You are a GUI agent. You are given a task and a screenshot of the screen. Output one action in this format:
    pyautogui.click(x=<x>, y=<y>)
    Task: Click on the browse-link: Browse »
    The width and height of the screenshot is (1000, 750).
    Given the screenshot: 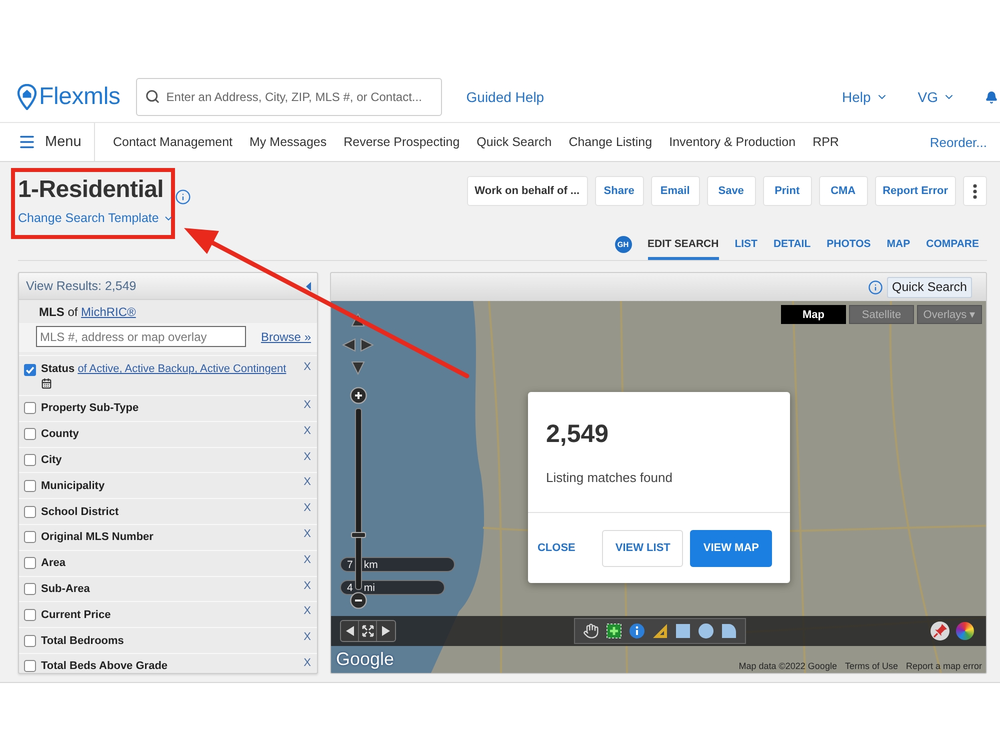 What is the action you would take?
    pyautogui.click(x=285, y=337)
    